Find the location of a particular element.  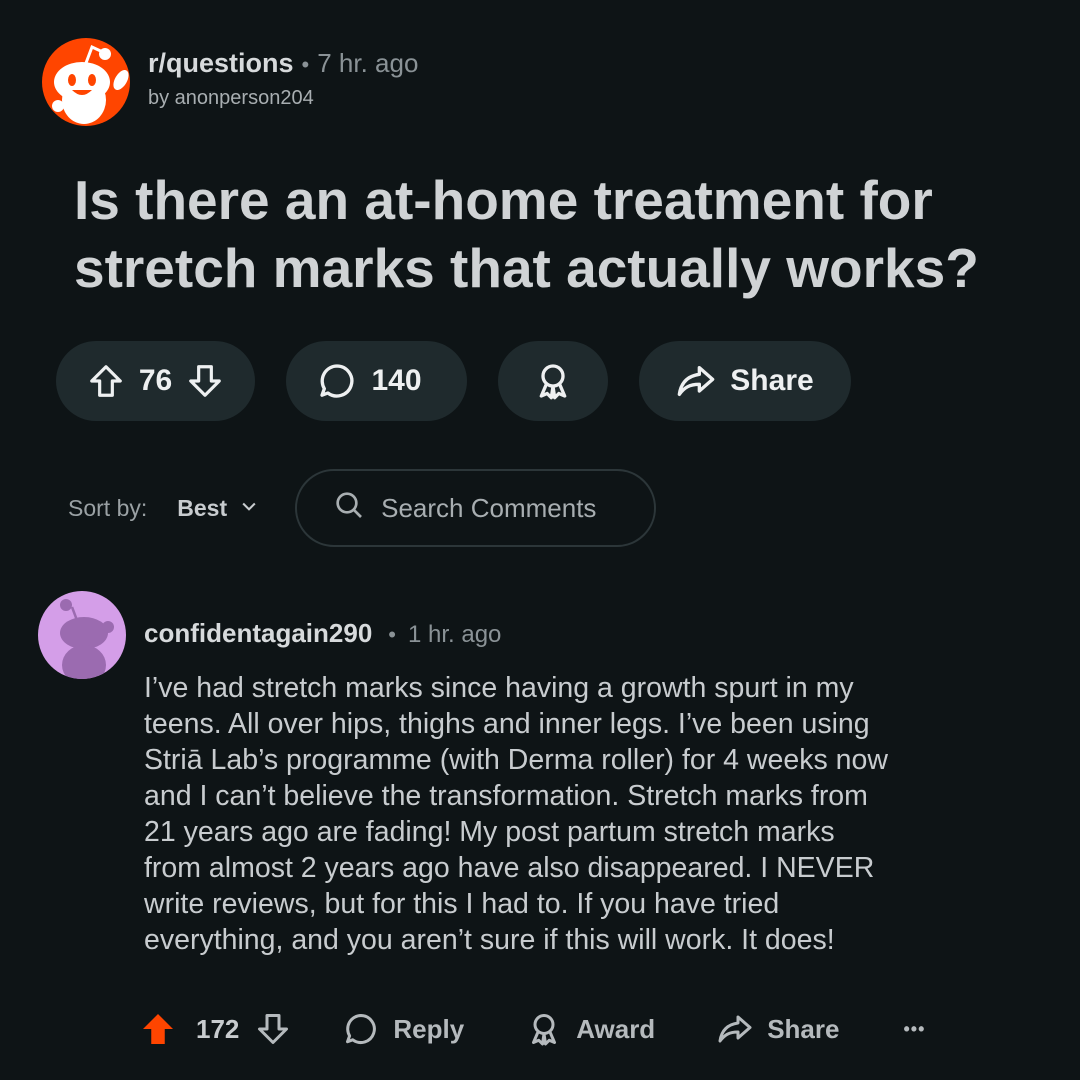

more-options-button: ••• is located at coordinates (914, 1029).